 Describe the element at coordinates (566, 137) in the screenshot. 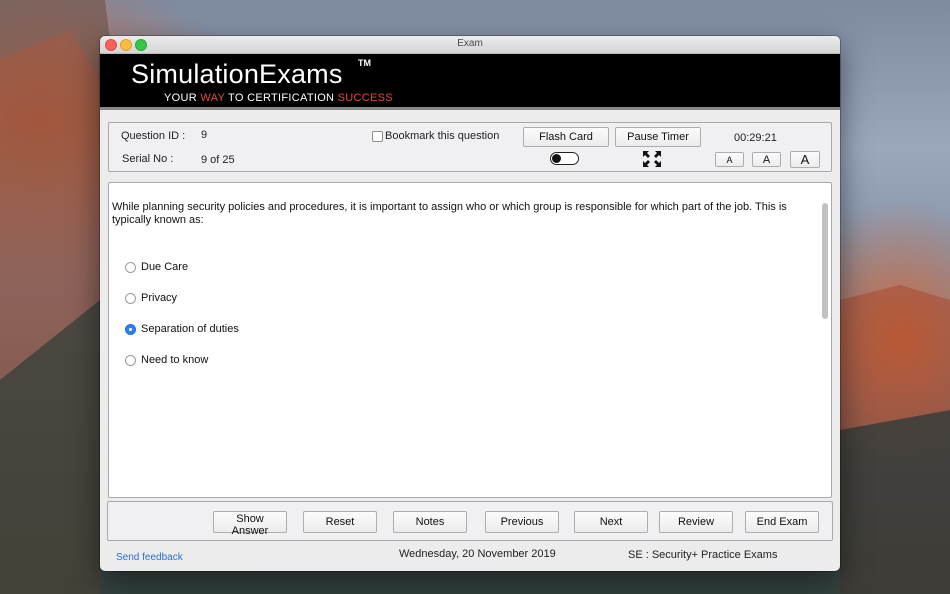

I see `flash-card-button: Flash Card` at that location.